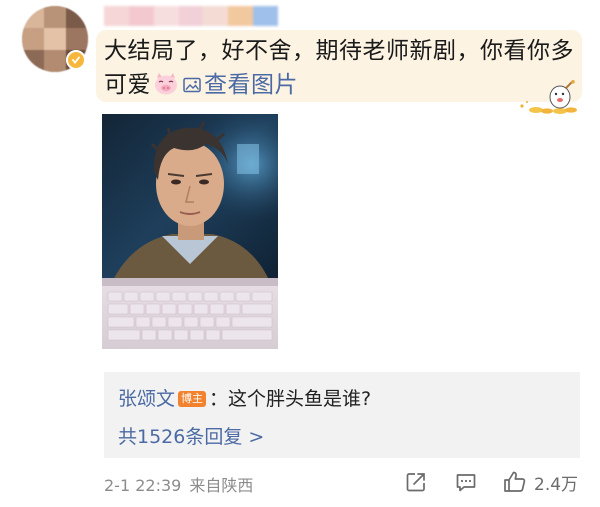 This screenshot has height=507, width=600. I want to click on view-image-link: 查看图片, so click(240, 85).